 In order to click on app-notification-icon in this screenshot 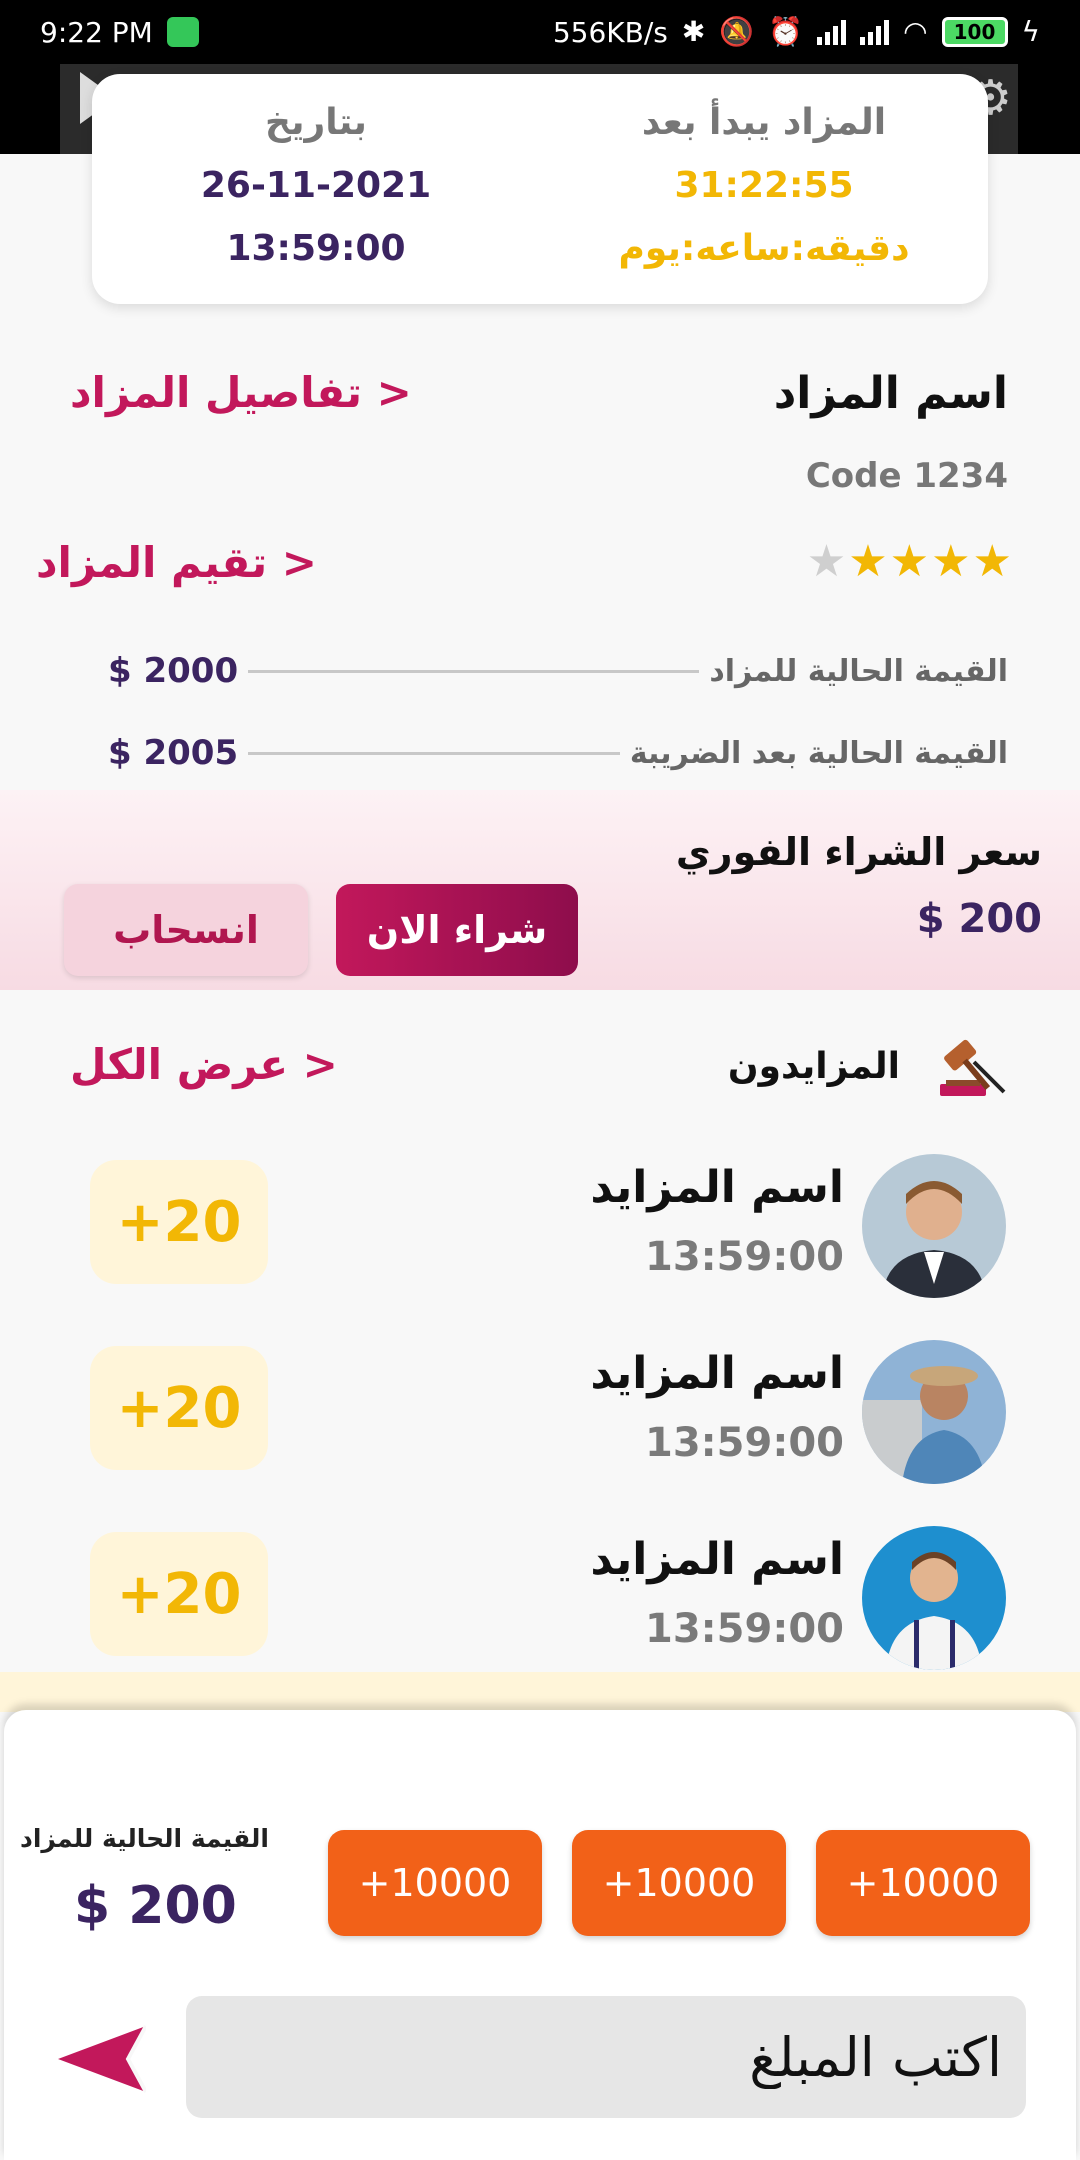, I will do `click(182, 32)`.